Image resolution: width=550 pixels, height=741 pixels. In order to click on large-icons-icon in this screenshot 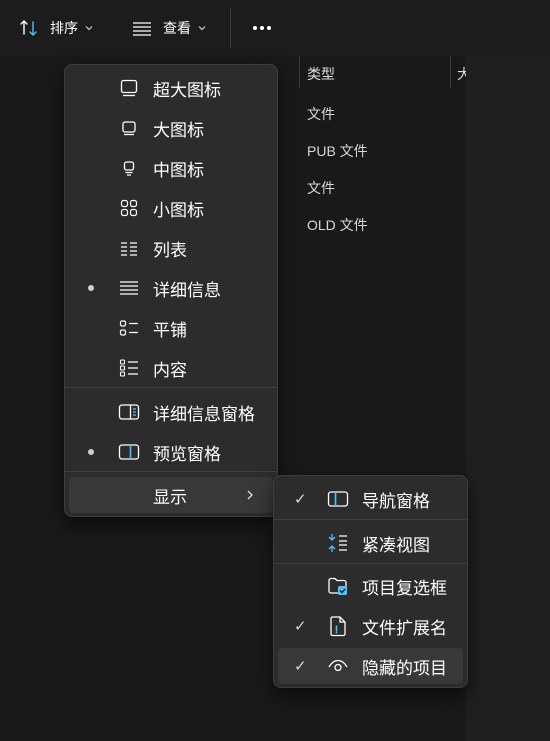, I will do `click(129, 128)`.